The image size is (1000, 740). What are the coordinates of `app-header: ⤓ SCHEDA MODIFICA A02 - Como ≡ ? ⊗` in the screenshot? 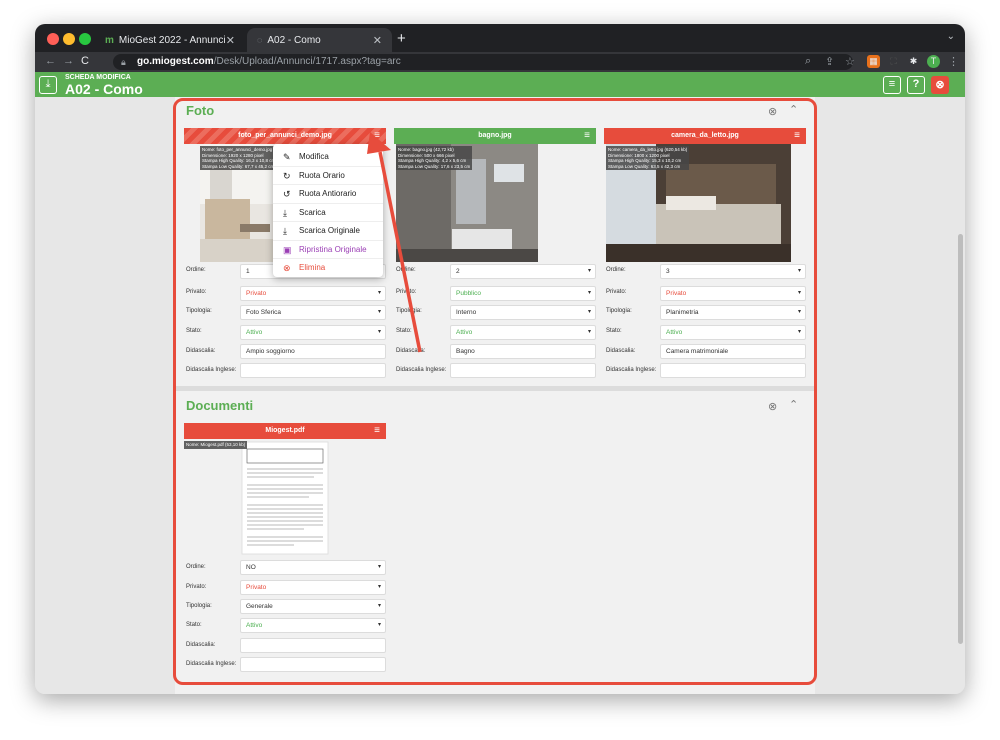 It's located at (500, 84).